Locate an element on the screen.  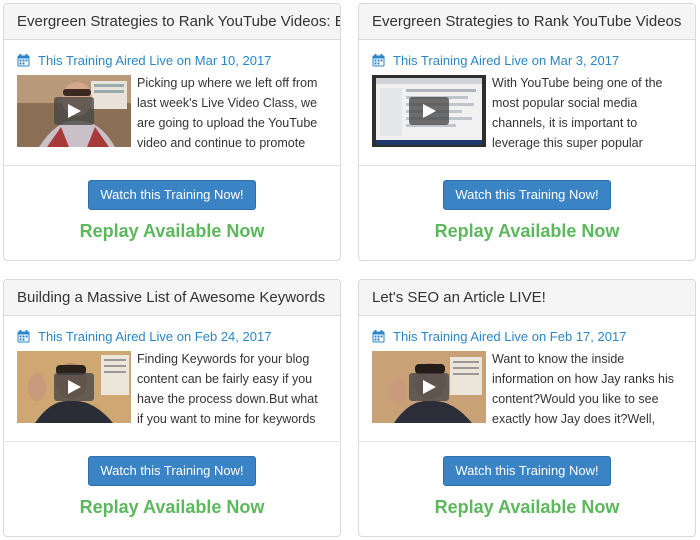
aired-date: This Training Aired Live on Feb 17, 2017 is located at coordinates (510, 336).